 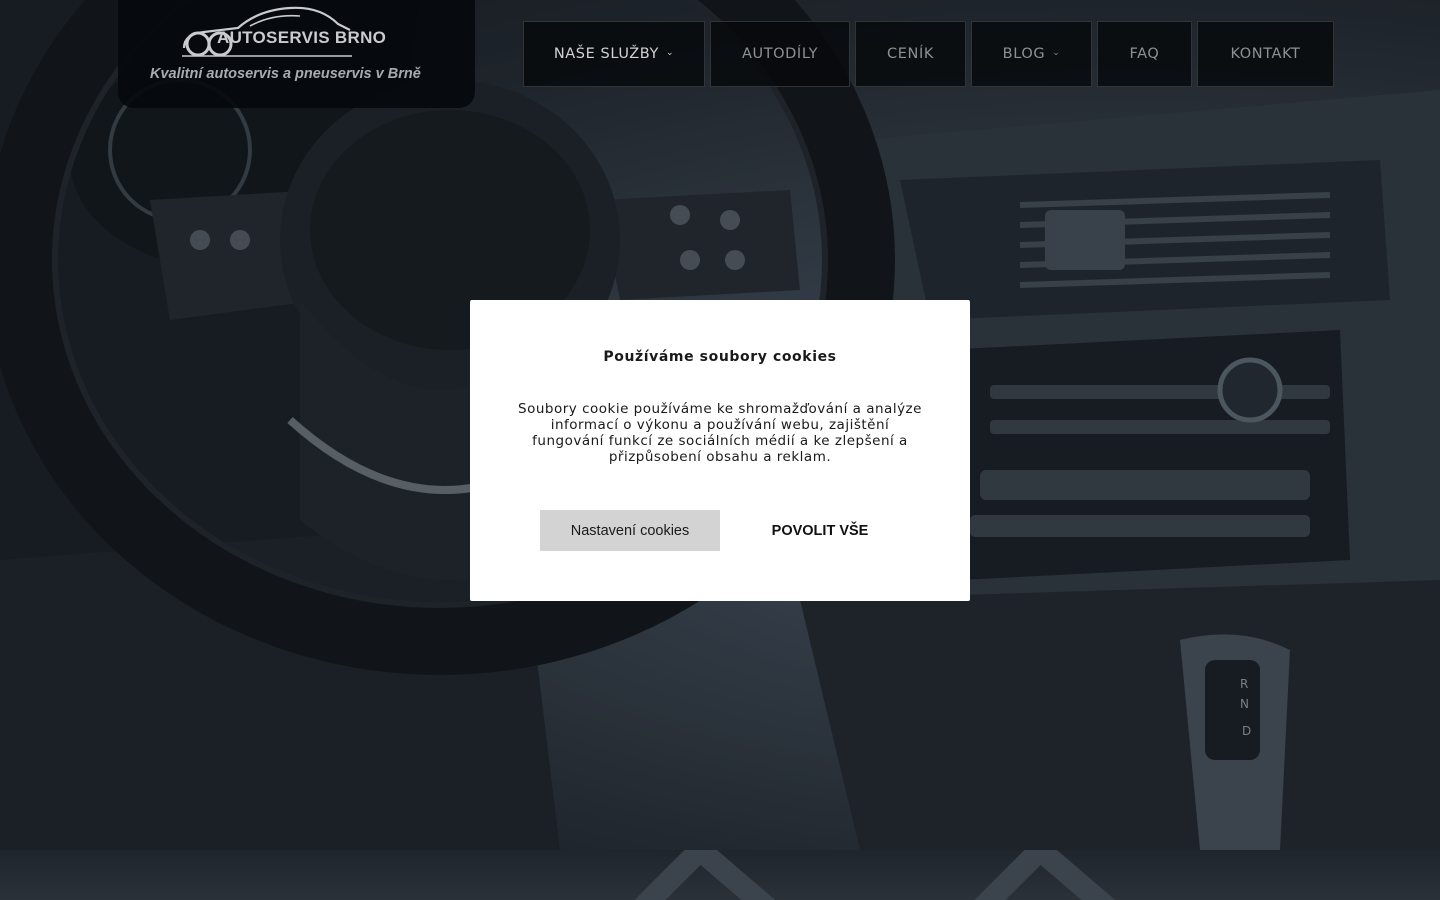 I want to click on nav-item-label: KONTAKT, so click(x=1265, y=54).